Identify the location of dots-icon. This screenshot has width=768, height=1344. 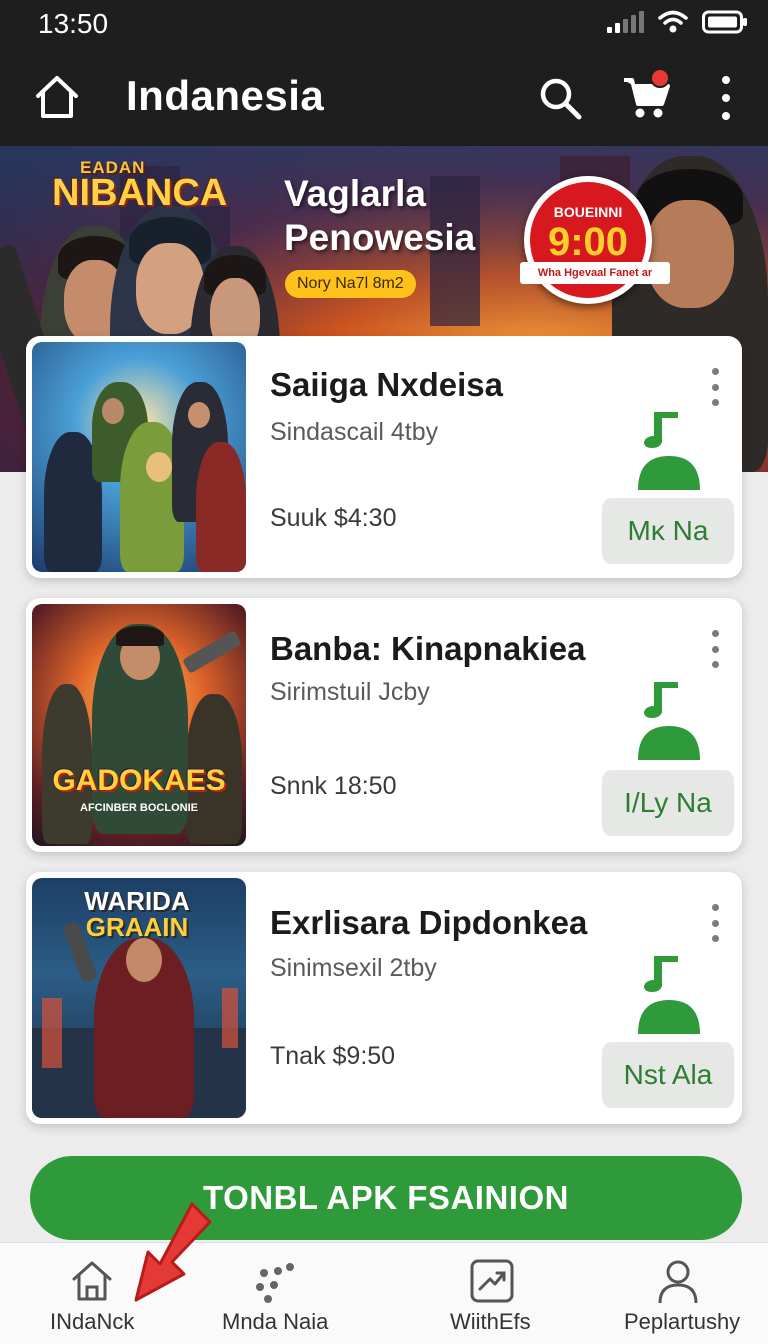
(275, 1283).